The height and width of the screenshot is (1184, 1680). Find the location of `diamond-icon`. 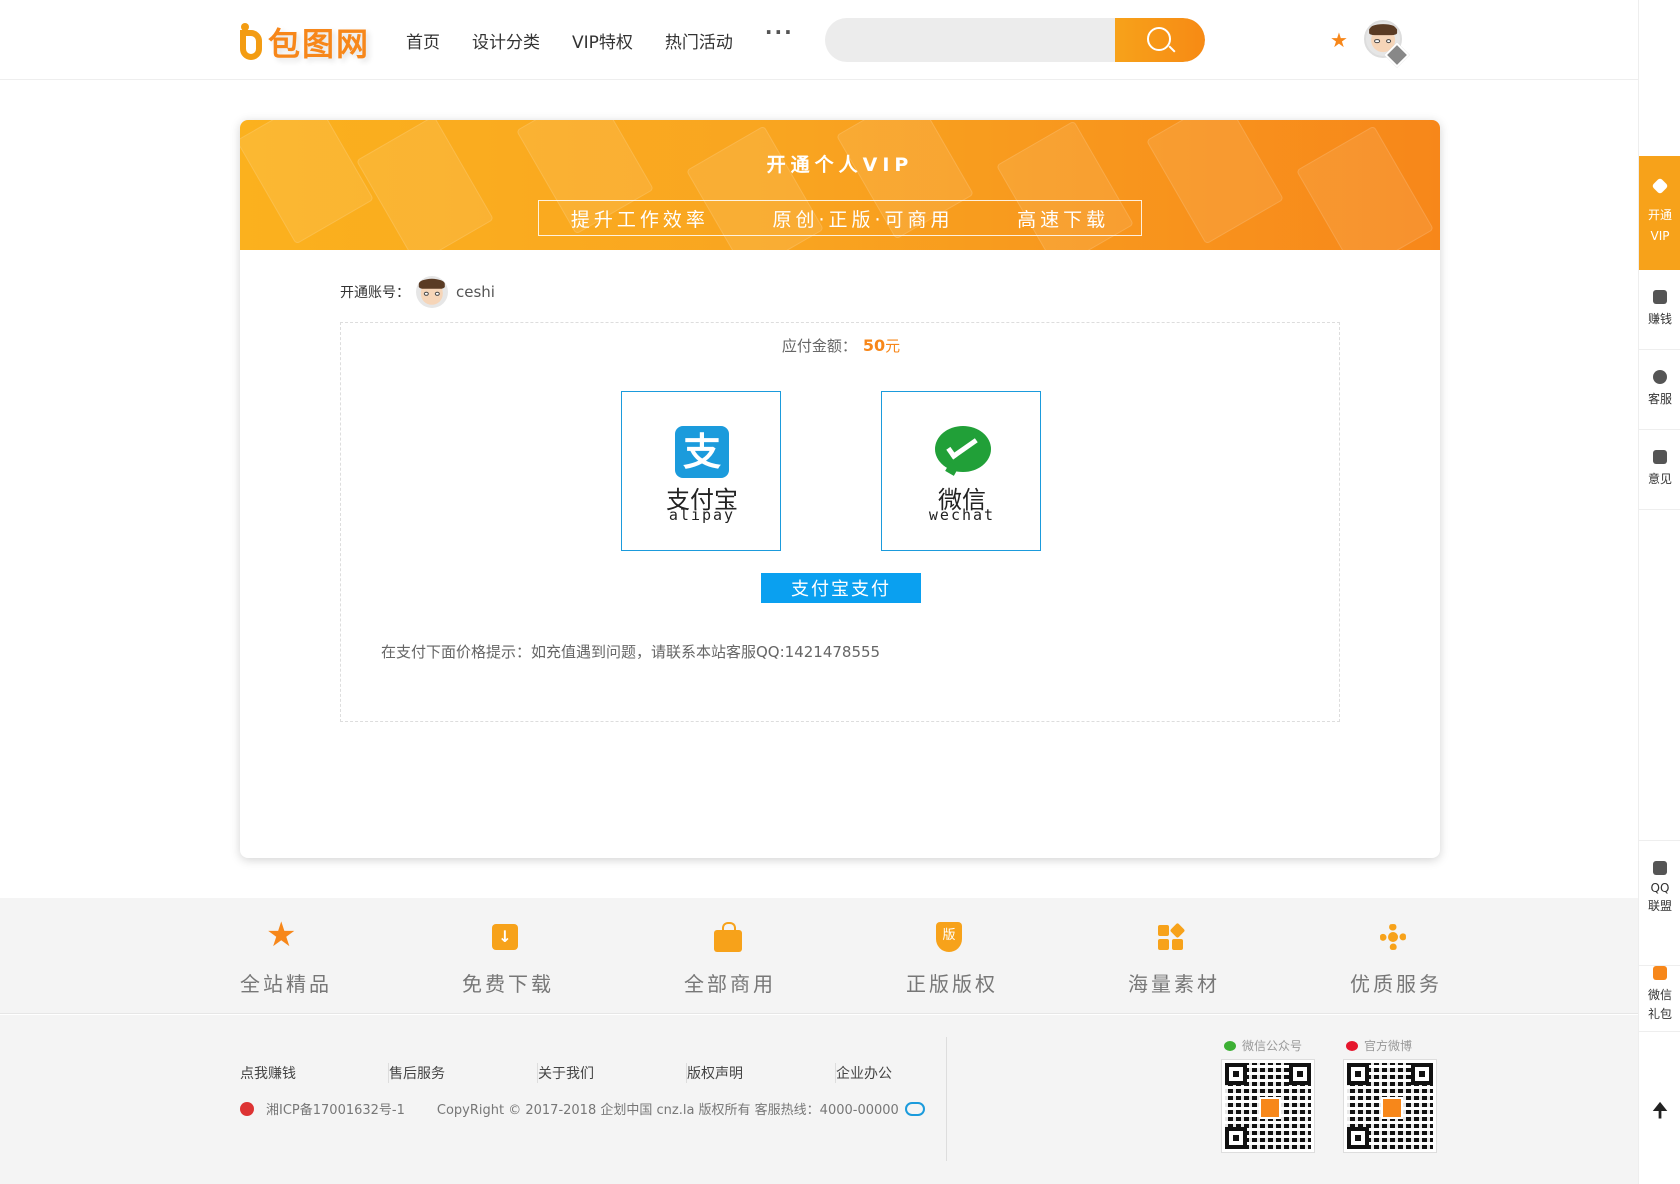

diamond-icon is located at coordinates (1660, 186).